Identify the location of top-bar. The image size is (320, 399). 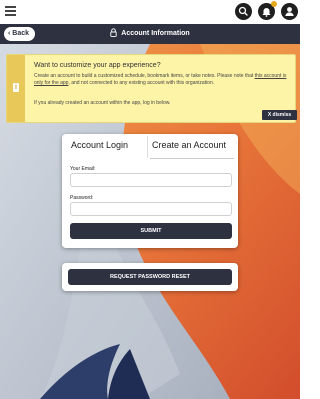
(150, 12).